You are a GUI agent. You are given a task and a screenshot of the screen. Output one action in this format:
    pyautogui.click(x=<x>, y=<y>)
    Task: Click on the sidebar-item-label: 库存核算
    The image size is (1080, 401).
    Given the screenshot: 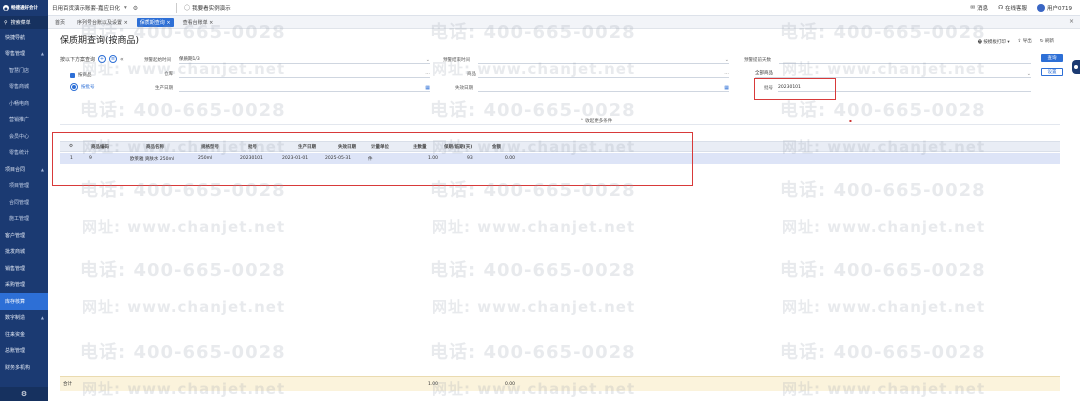 What is the action you would take?
    pyautogui.click(x=15, y=301)
    